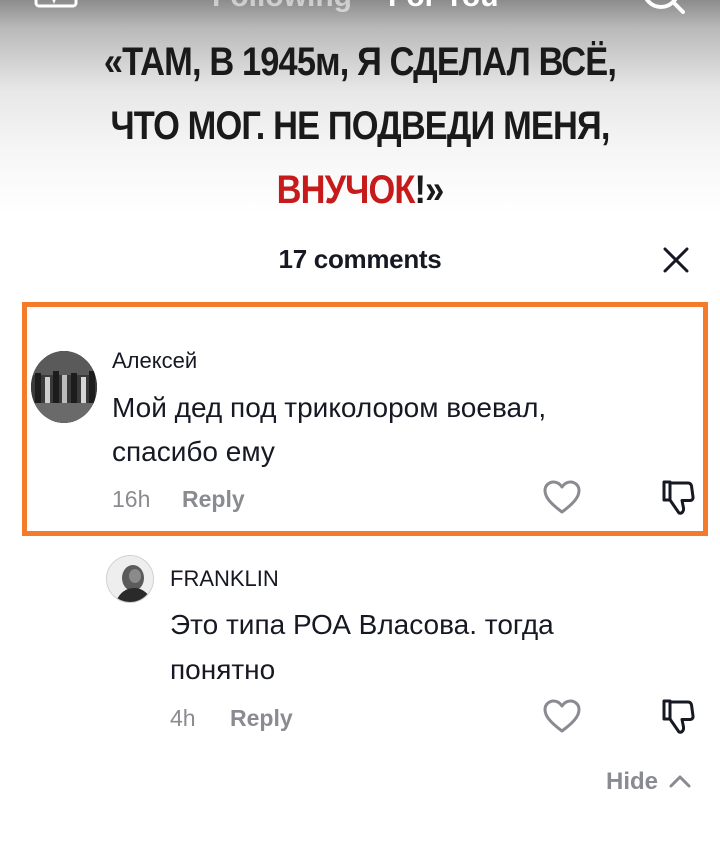  What do you see at coordinates (329, 407) in the screenshot?
I see `comment-text-line: Мой дед под триколором воевал,` at bounding box center [329, 407].